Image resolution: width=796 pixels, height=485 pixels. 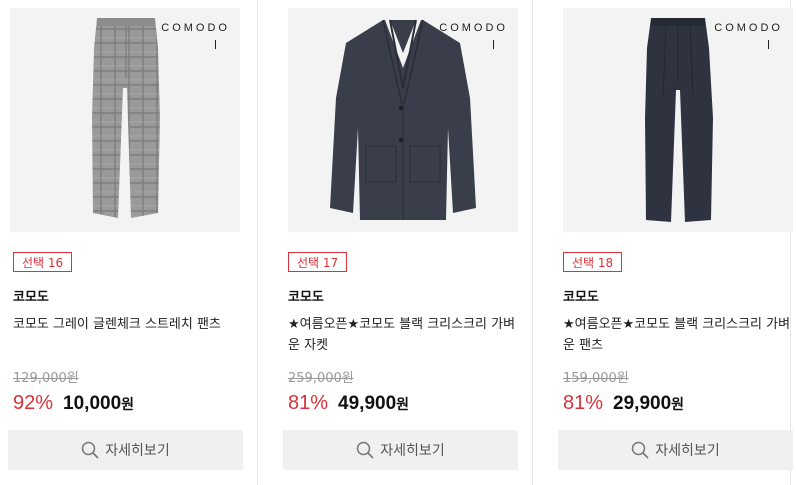 I want to click on price-row: 92% 10,000 원, so click(x=73, y=403).